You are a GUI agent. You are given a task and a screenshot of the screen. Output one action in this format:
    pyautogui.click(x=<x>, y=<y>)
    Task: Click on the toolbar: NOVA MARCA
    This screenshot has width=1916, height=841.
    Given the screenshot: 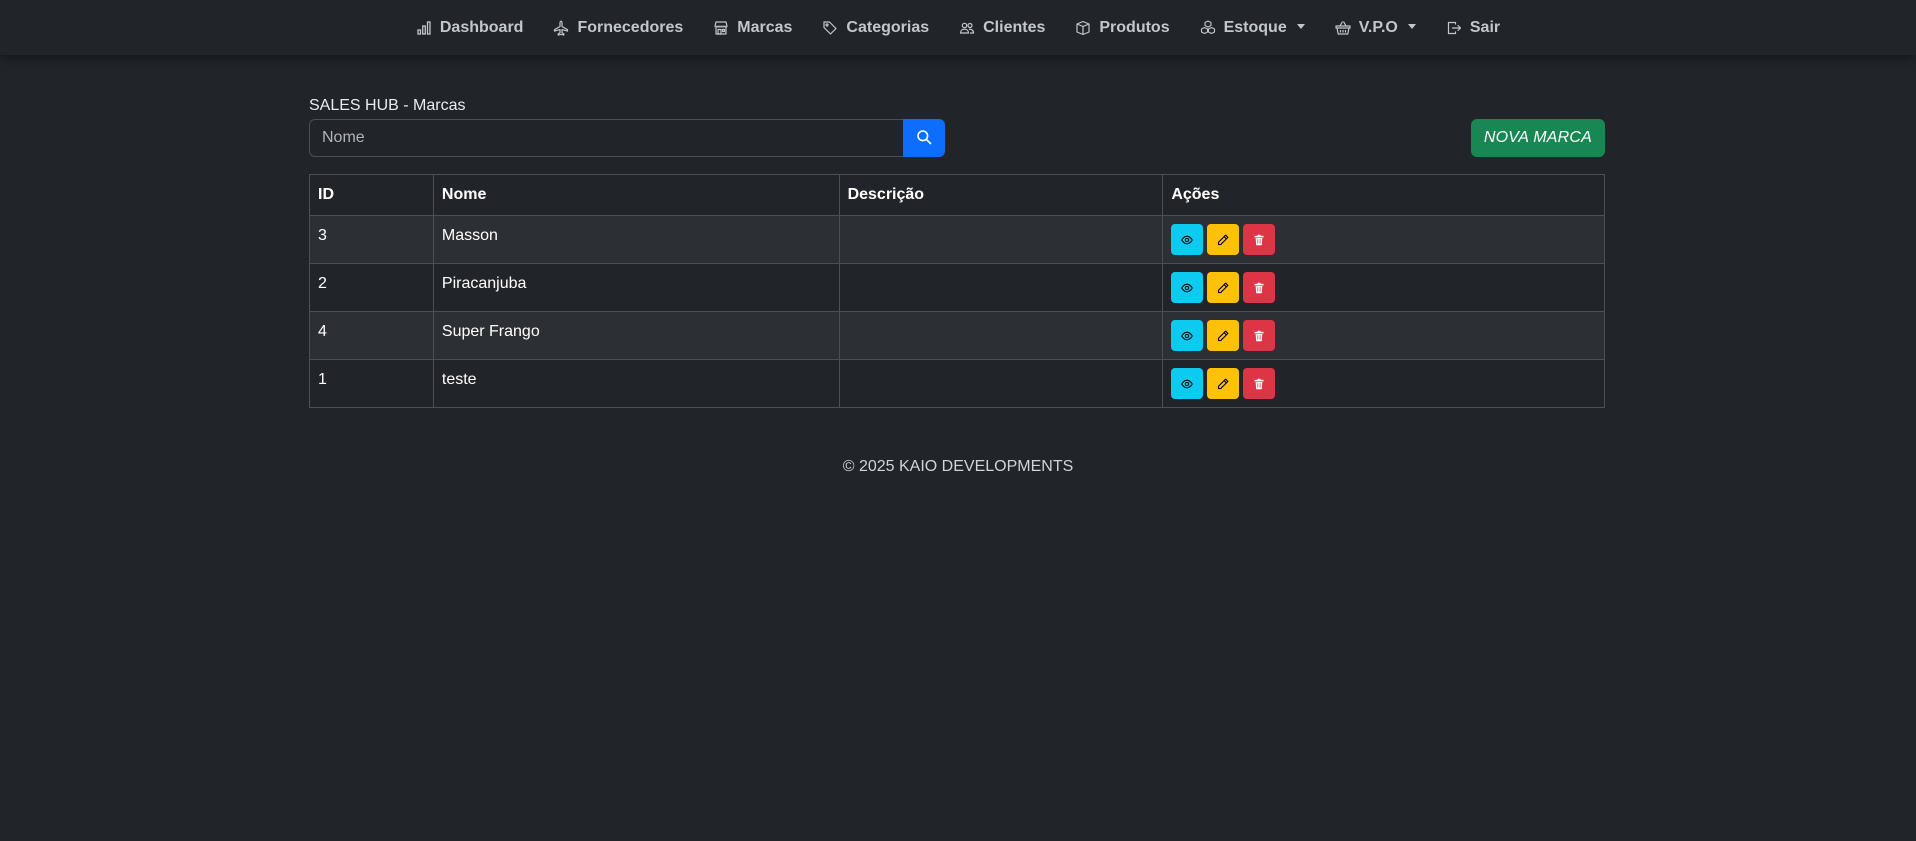 What is the action you would take?
    pyautogui.click(x=957, y=138)
    